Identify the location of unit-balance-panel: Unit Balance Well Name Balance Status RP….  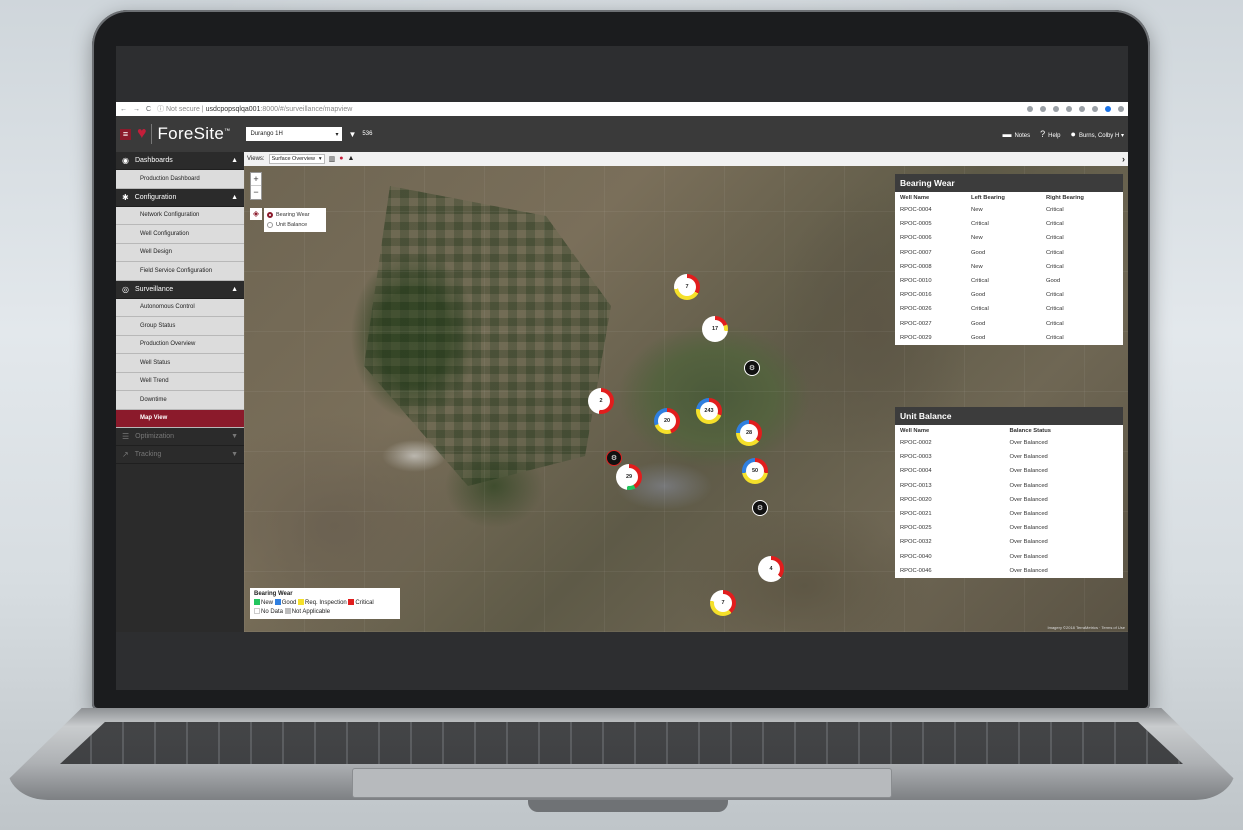
(1009, 492).